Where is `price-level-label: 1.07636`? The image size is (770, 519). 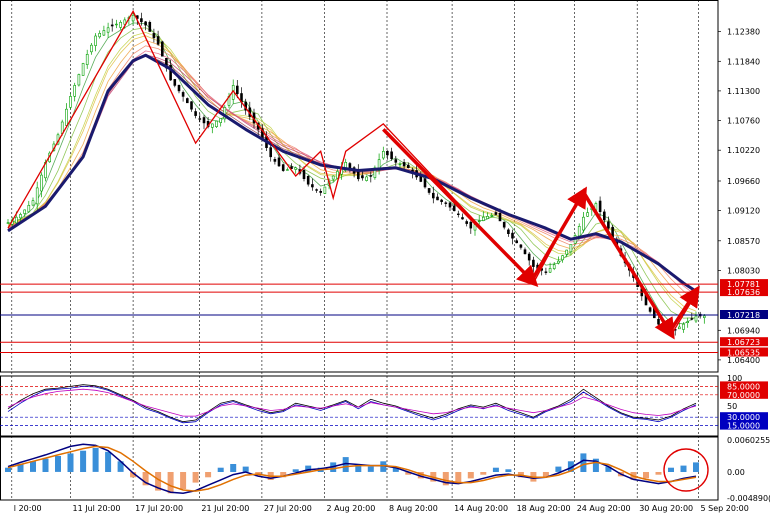
price-level-label: 1.07636 is located at coordinates (743, 292).